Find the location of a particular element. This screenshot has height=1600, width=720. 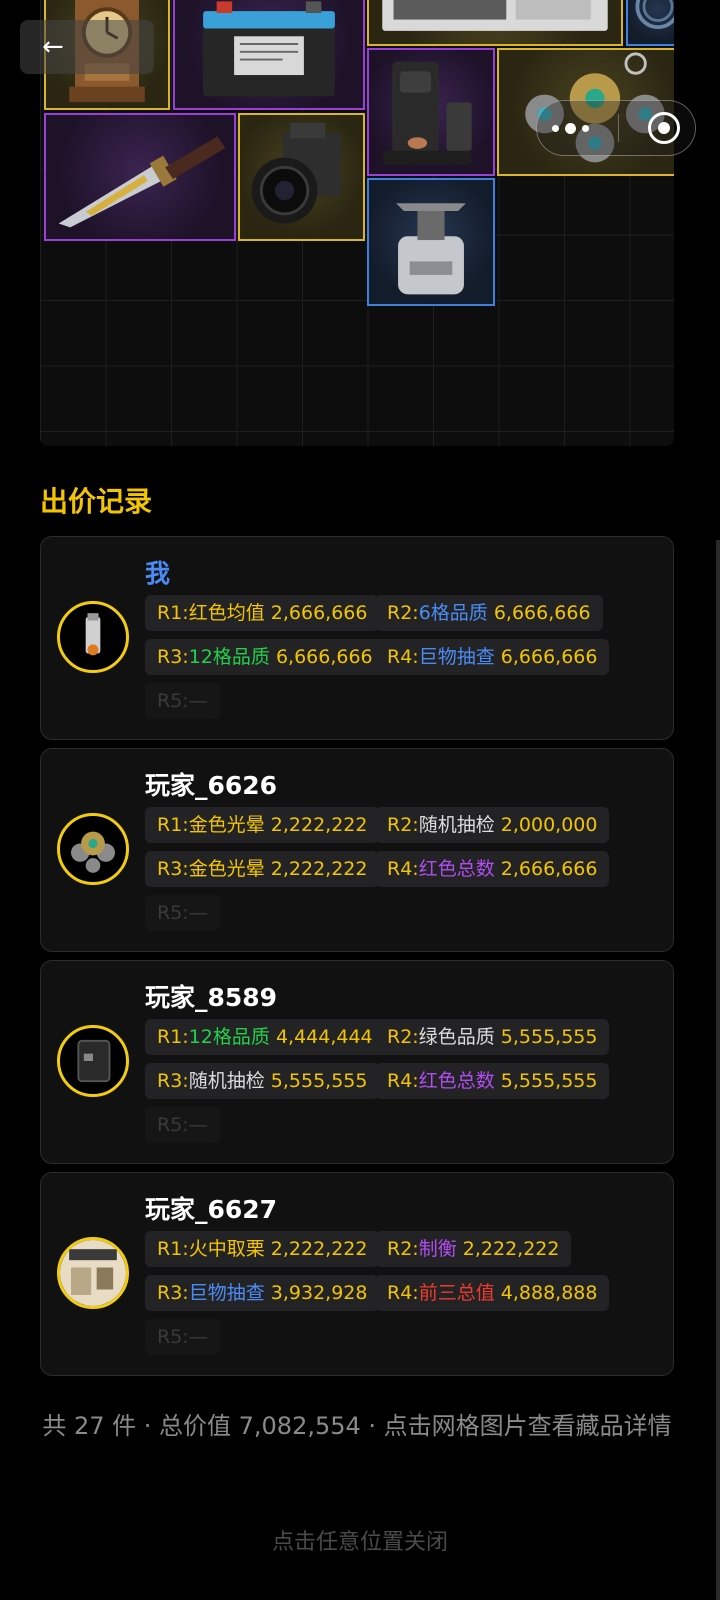

round-chip-r1: R1:红色均值 2,666,666 is located at coordinates (262, 613).